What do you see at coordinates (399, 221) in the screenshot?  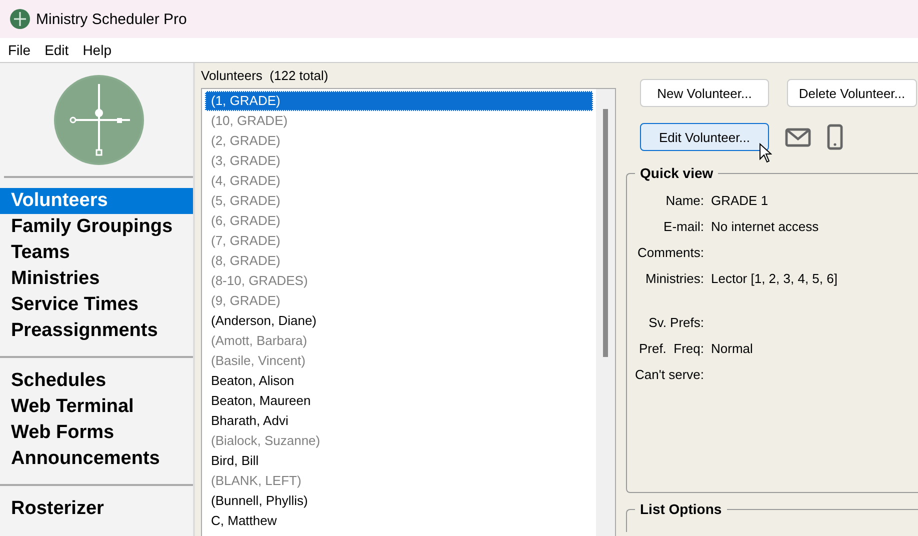 I see `volunteer-item: (6, GRADE)` at bounding box center [399, 221].